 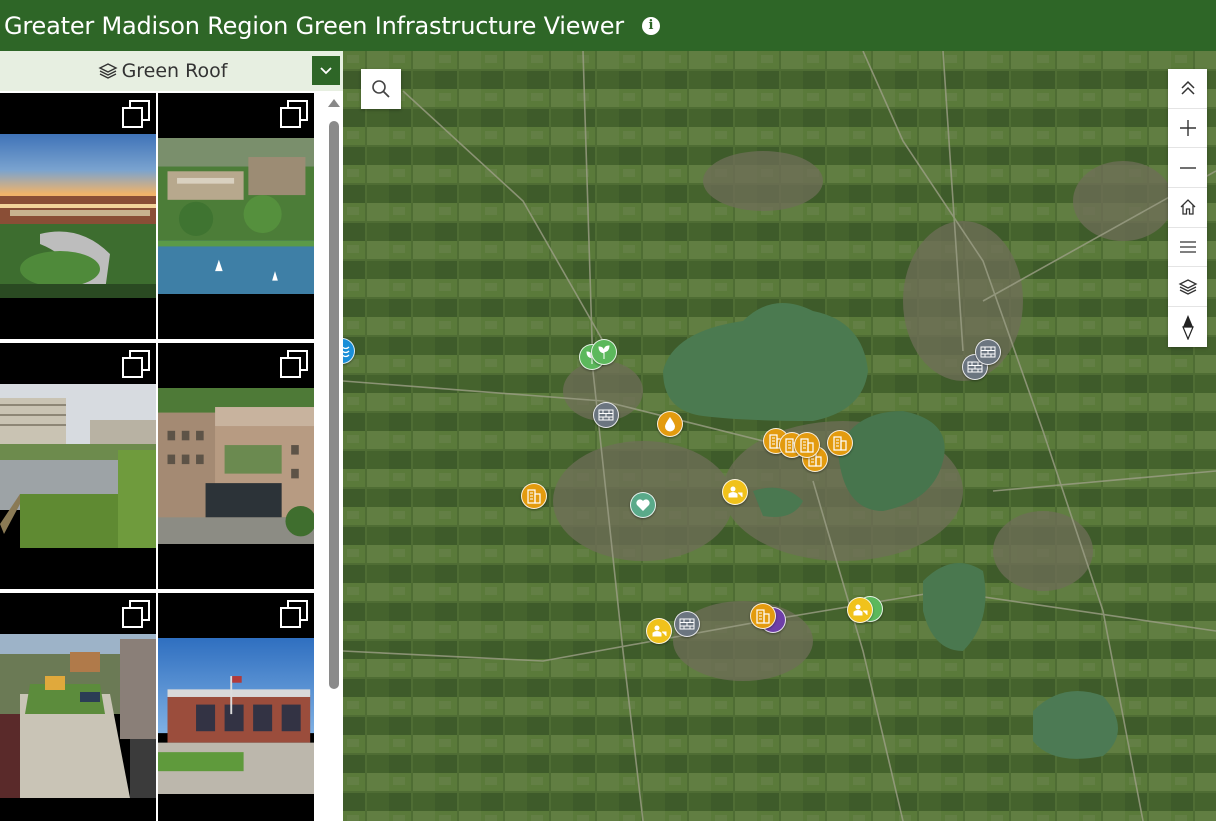 I want to click on water-waves-icon, so click(x=346, y=352).